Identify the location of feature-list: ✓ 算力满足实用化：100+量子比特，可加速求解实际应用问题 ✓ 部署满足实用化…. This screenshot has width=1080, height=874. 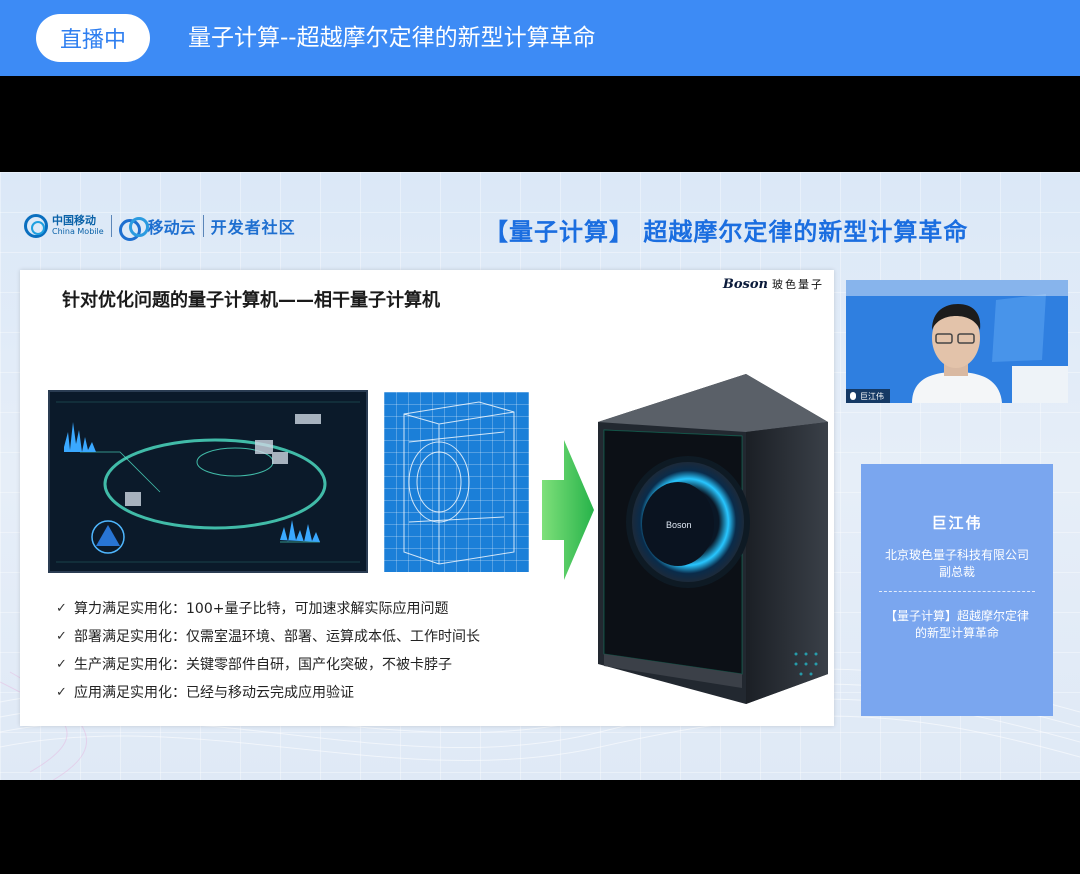
(268, 650).